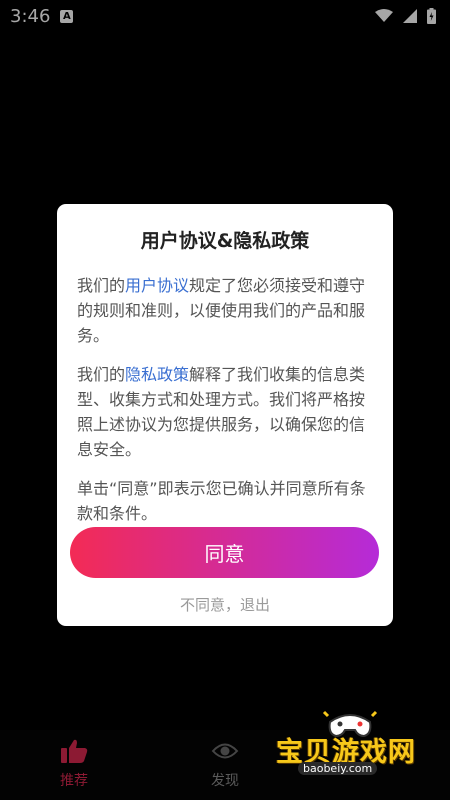  Describe the element at coordinates (101, 374) in the screenshot. I see `para2-prefix: 我们的` at that location.